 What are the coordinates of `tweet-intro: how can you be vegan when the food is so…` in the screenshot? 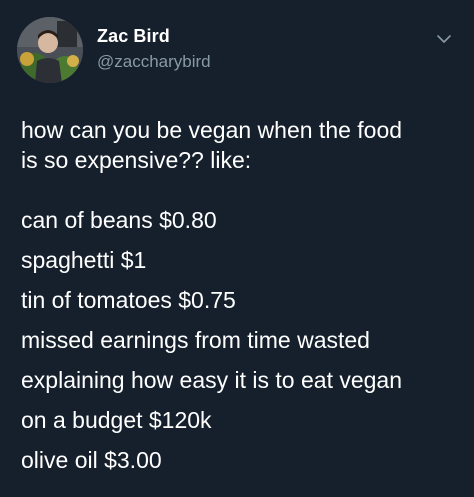 It's located at (241, 145).